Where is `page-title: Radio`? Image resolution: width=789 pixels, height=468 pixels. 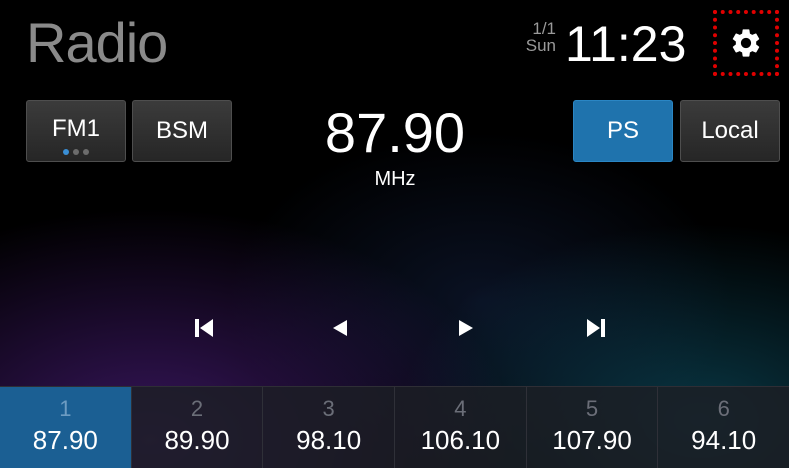 page-title: Radio is located at coordinates (97, 42).